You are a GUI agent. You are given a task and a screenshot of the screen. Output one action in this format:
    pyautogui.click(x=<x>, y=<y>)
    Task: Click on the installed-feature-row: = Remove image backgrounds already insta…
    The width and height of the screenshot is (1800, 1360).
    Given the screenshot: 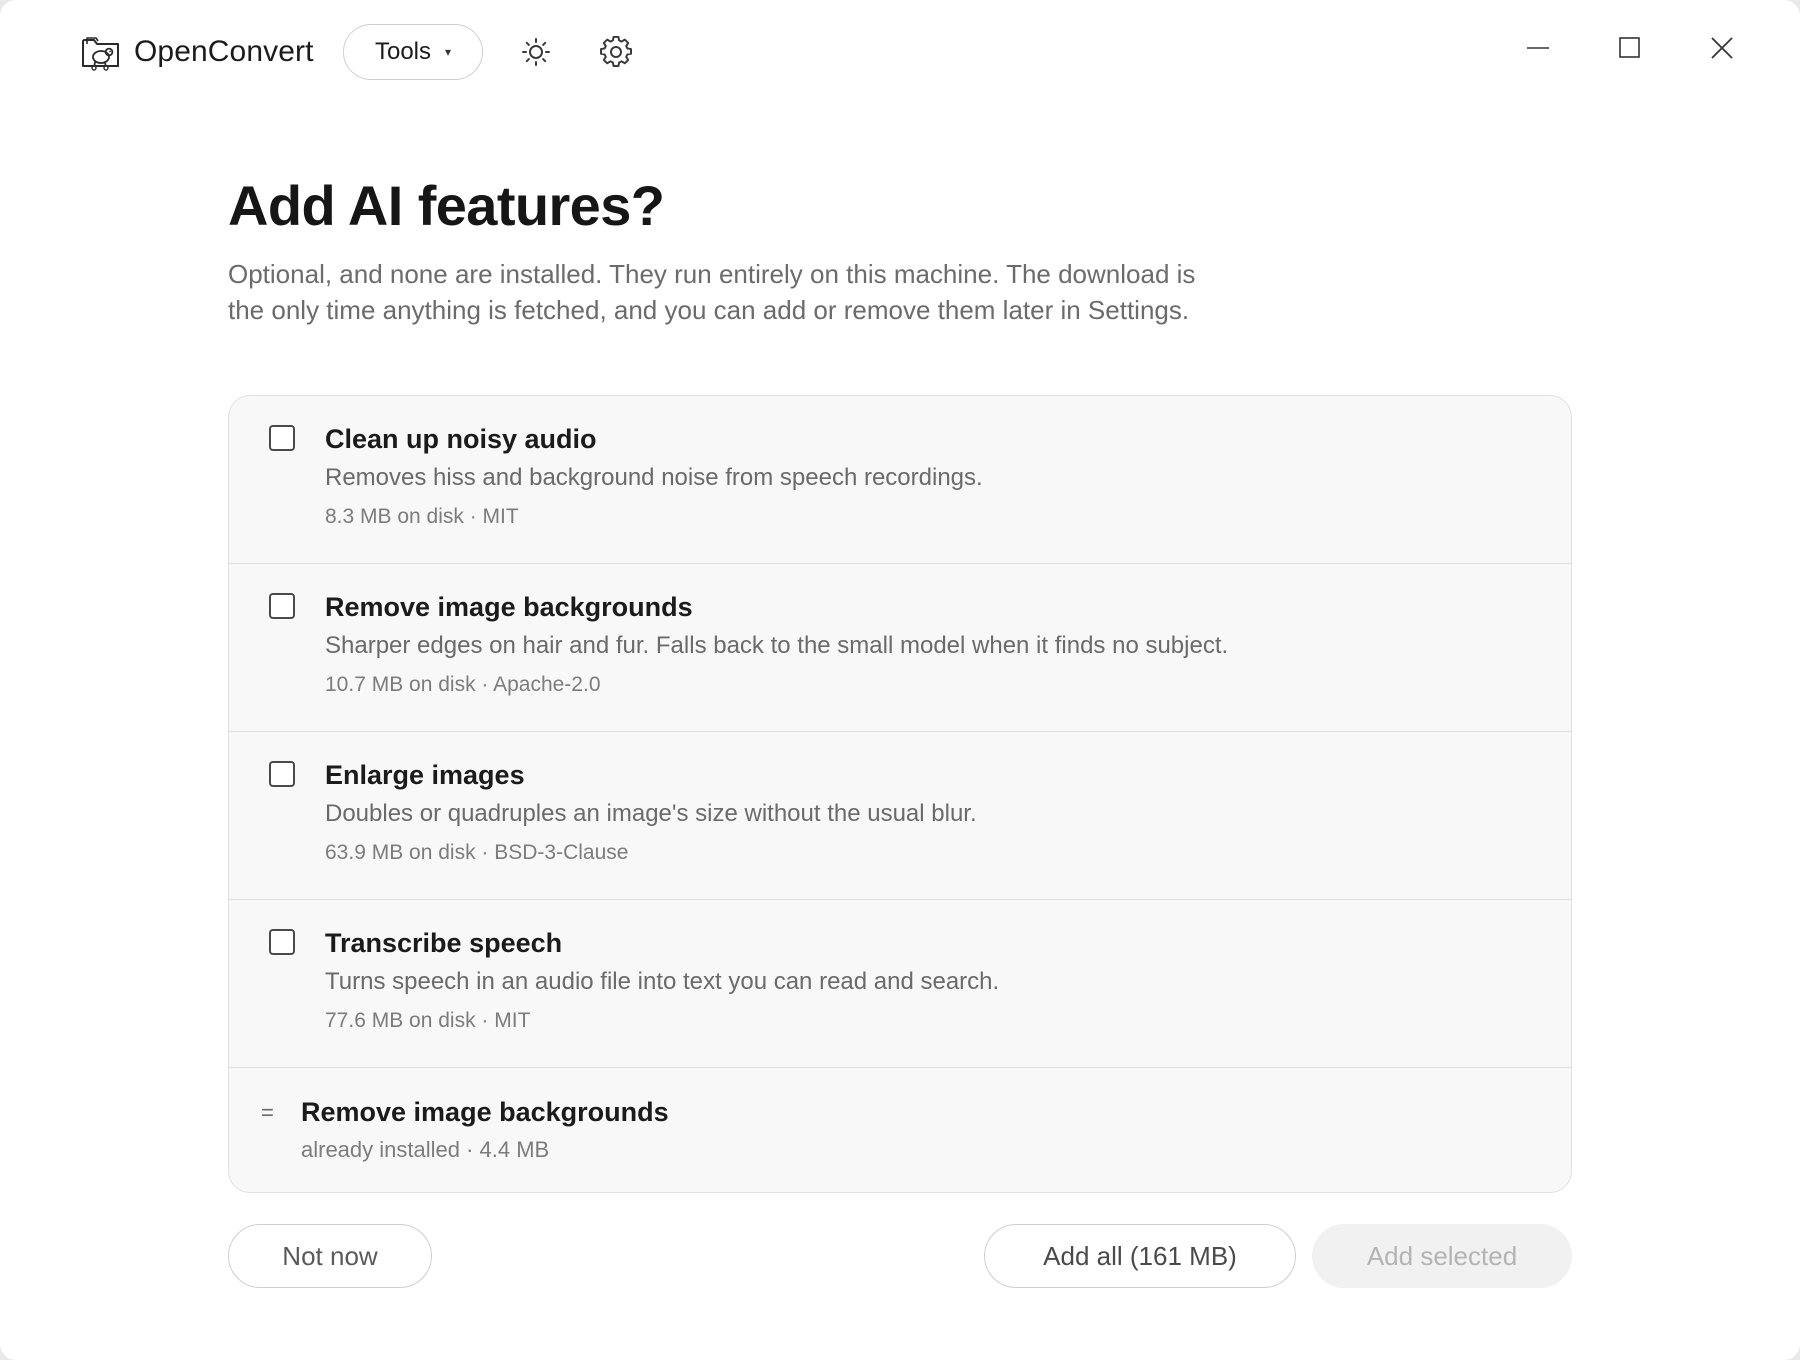 What is the action you would take?
    pyautogui.click(x=900, y=1130)
    